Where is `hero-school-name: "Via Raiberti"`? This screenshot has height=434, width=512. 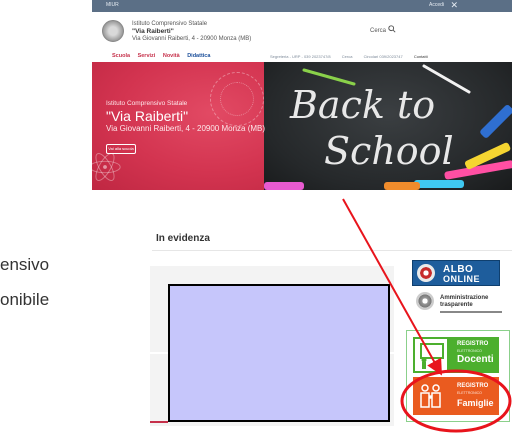
hero-school-name: "Via Raiberti" is located at coordinates (147, 116).